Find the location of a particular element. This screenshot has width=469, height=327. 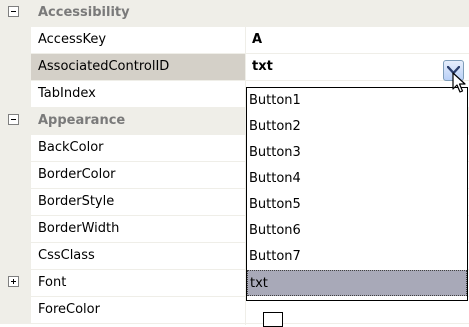

category-name-cell: Accessibility is located at coordinates (138, 13).